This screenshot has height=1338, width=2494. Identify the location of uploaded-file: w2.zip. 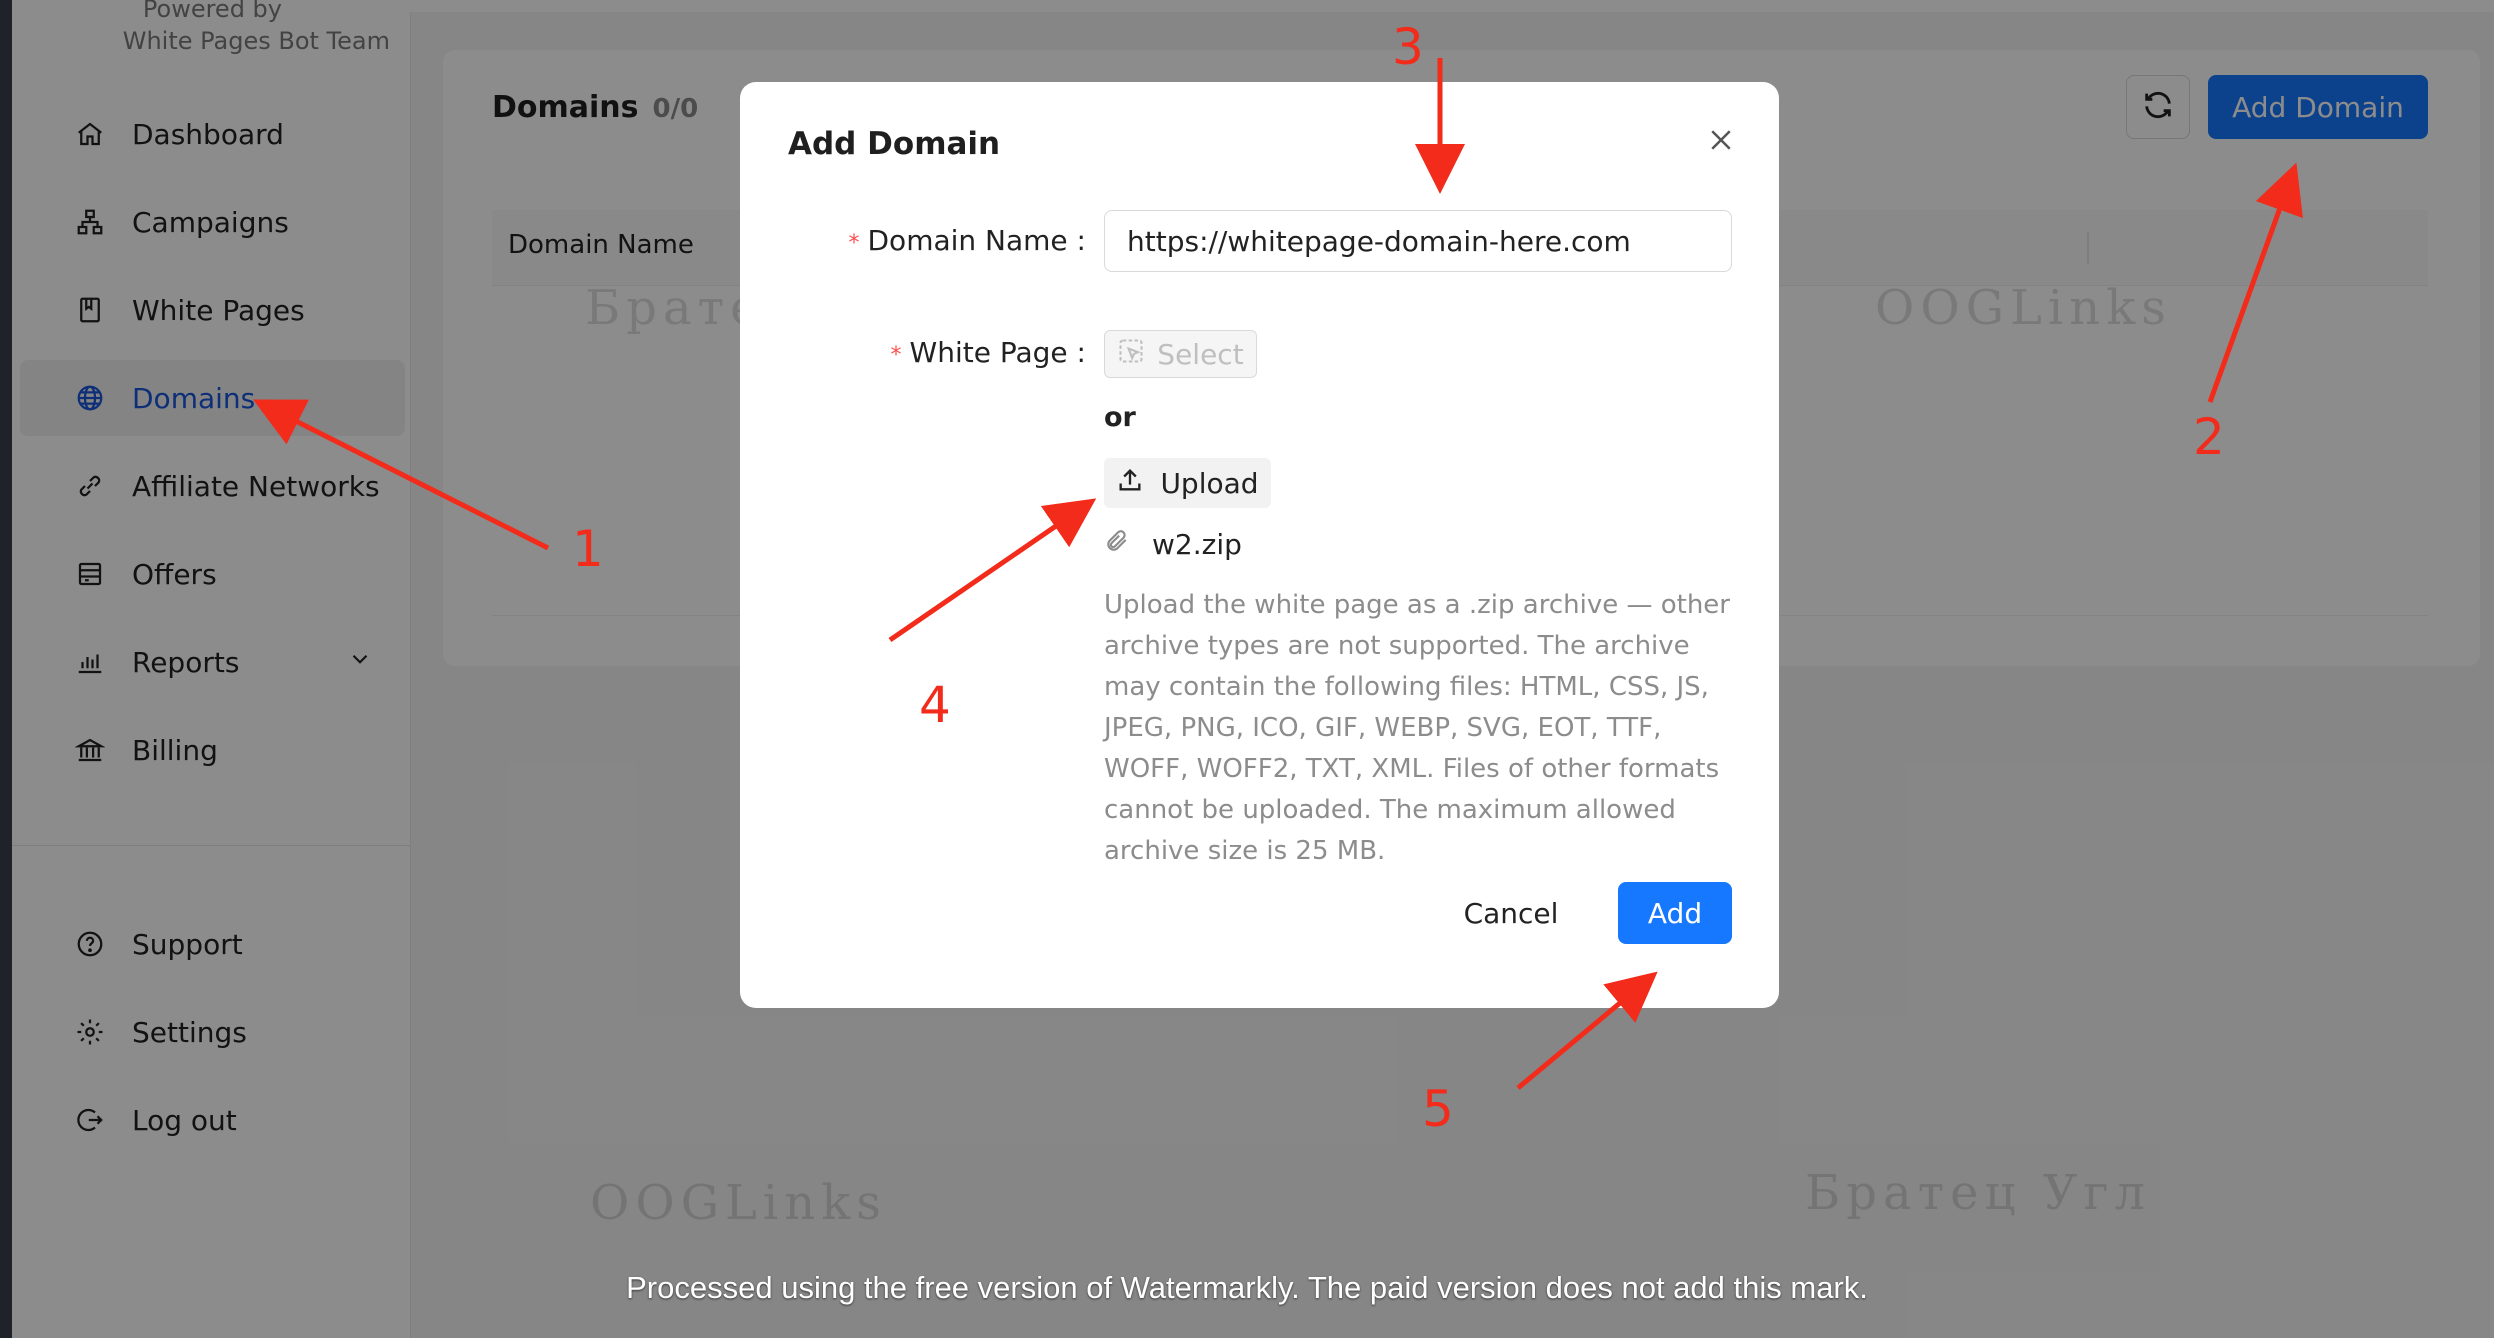
(1173, 544).